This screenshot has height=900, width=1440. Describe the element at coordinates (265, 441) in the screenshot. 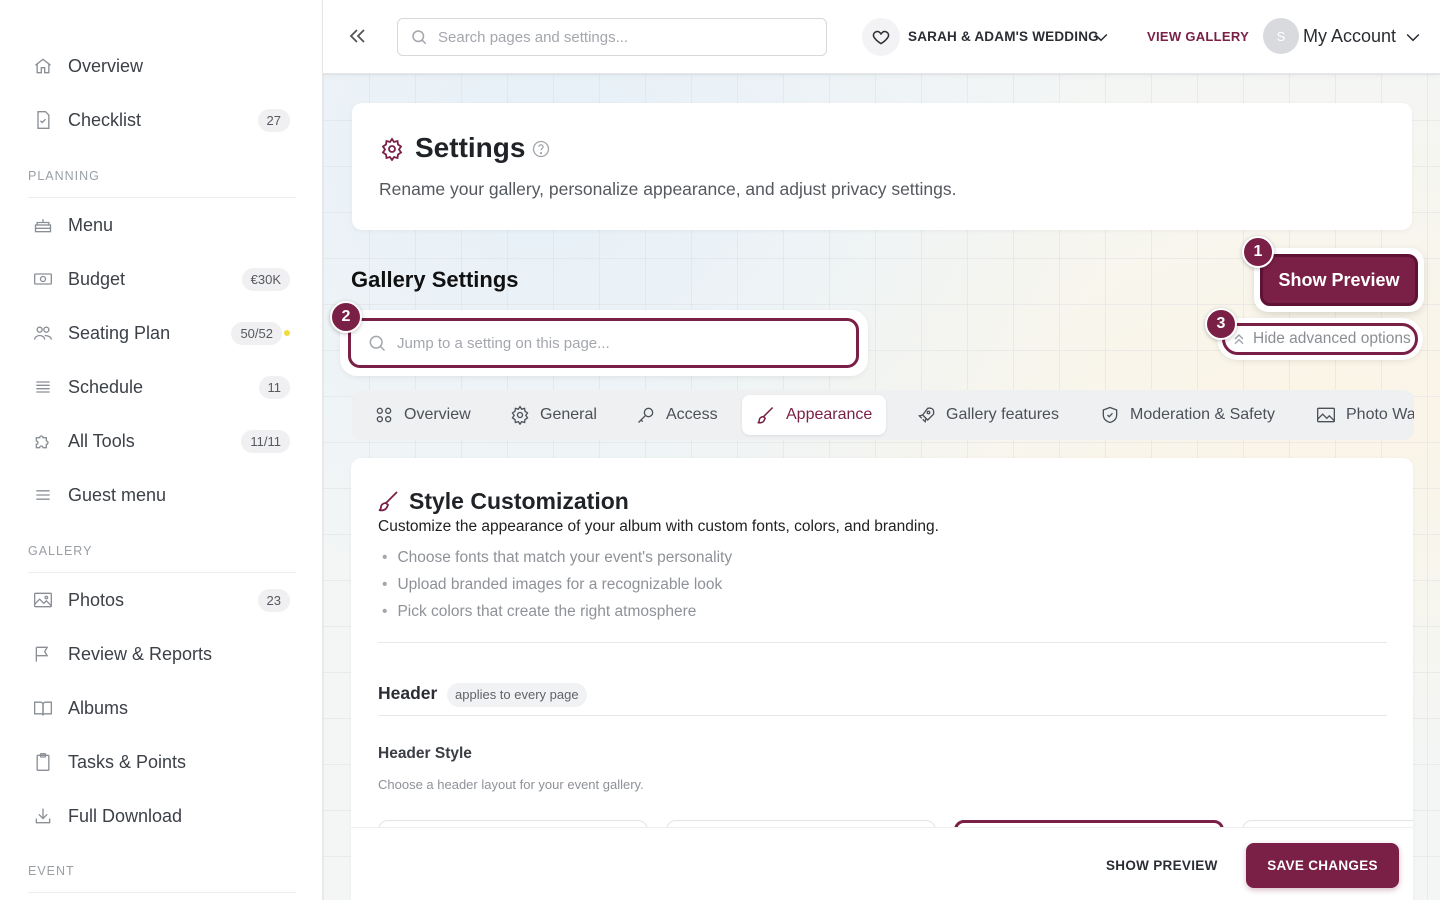

I see `count-badge: 11/11` at that location.